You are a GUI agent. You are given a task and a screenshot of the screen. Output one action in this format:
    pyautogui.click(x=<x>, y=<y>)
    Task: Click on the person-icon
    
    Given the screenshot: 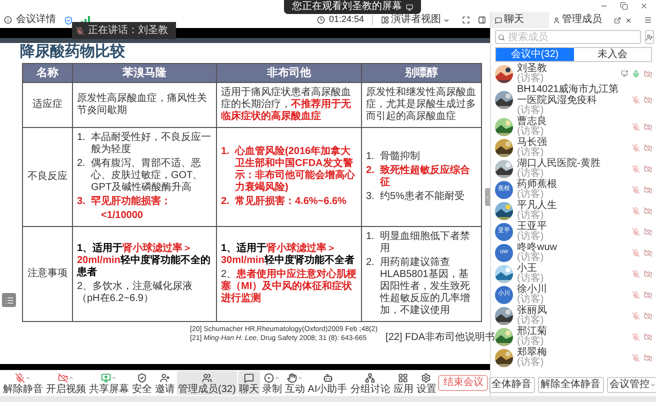 What is the action you would take?
    pyautogui.click(x=556, y=20)
    